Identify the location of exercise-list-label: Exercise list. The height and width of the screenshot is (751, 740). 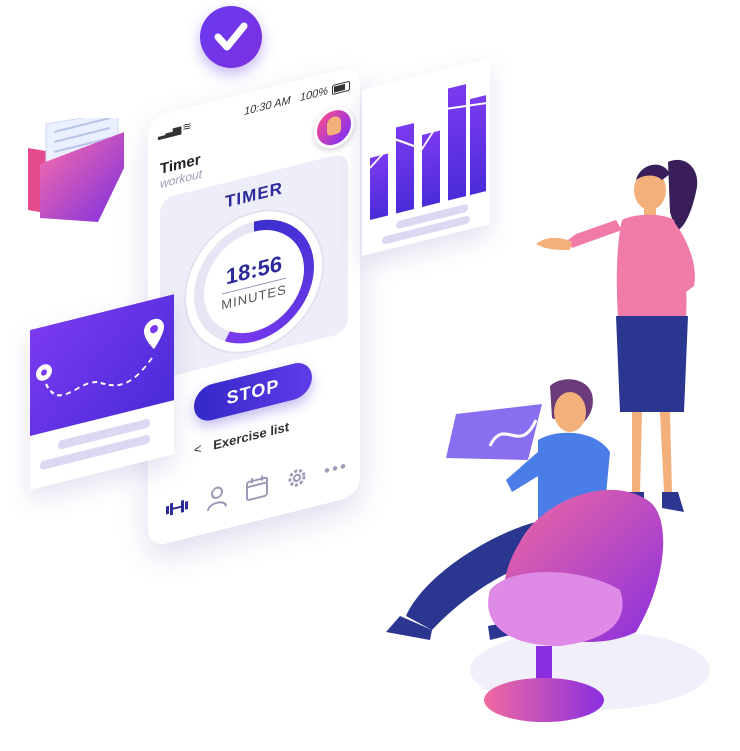
(251, 435).